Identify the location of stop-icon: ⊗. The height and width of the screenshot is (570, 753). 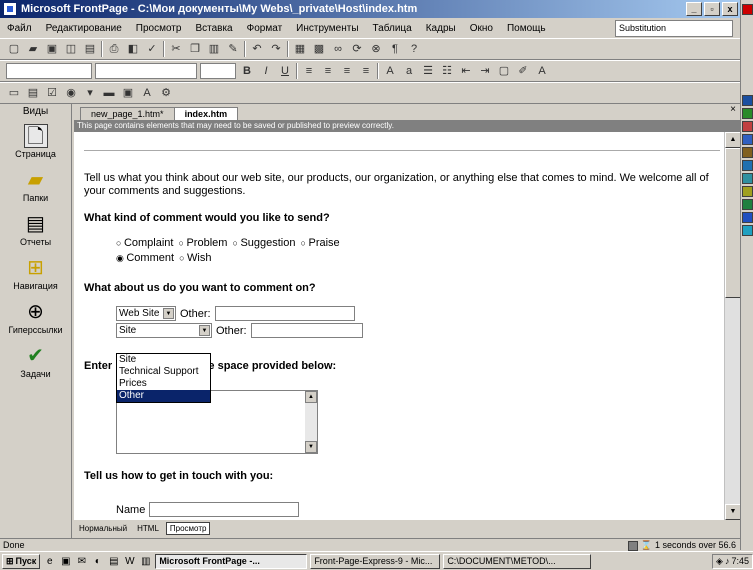
(376, 49).